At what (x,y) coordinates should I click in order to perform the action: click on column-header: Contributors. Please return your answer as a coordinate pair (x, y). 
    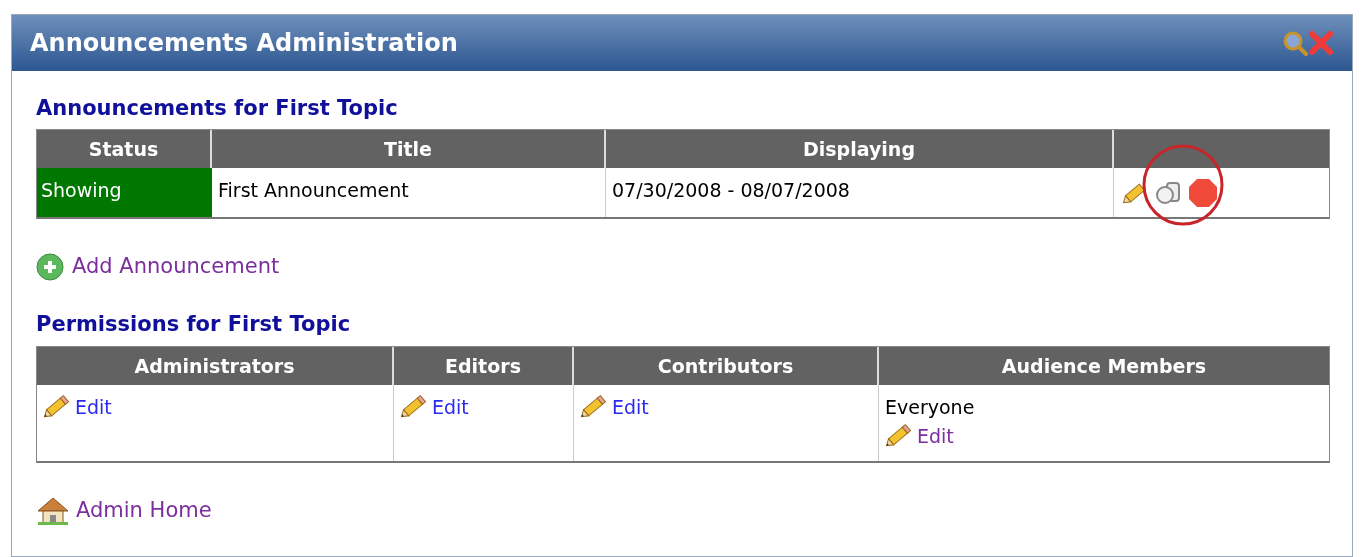
    Looking at the image, I should click on (726, 366).